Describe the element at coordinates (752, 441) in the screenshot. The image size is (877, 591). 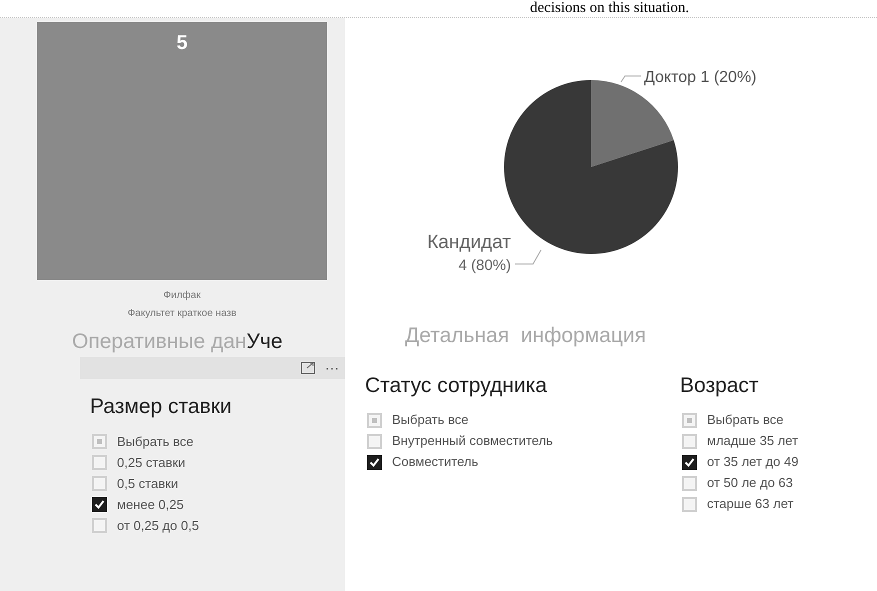
I see `checkbox-label: младше 35 лет` at that location.